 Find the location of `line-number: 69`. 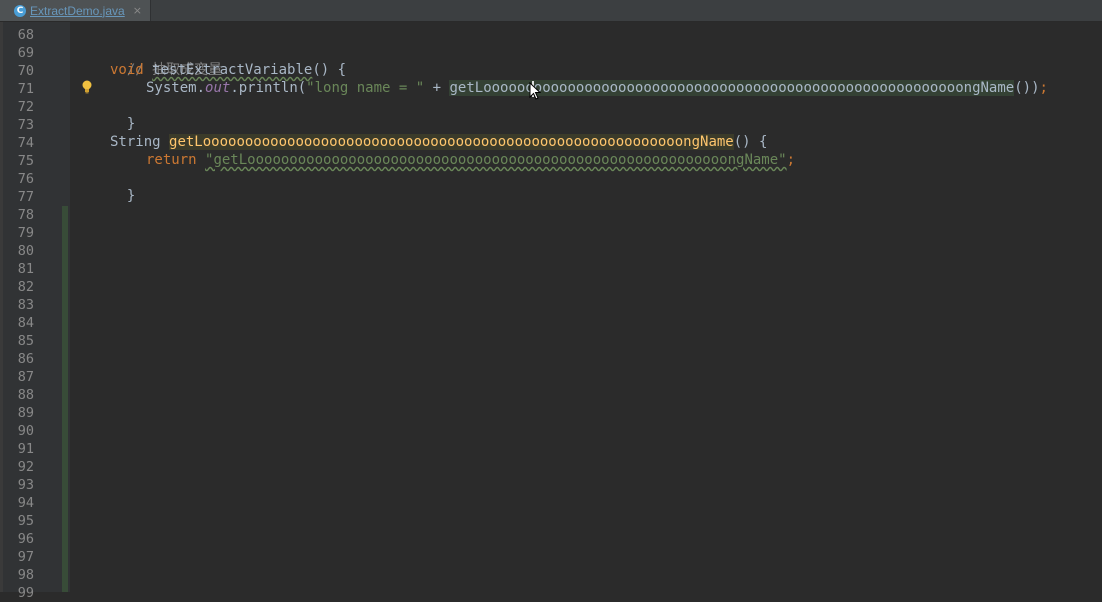

line-number: 69 is located at coordinates (25, 53).